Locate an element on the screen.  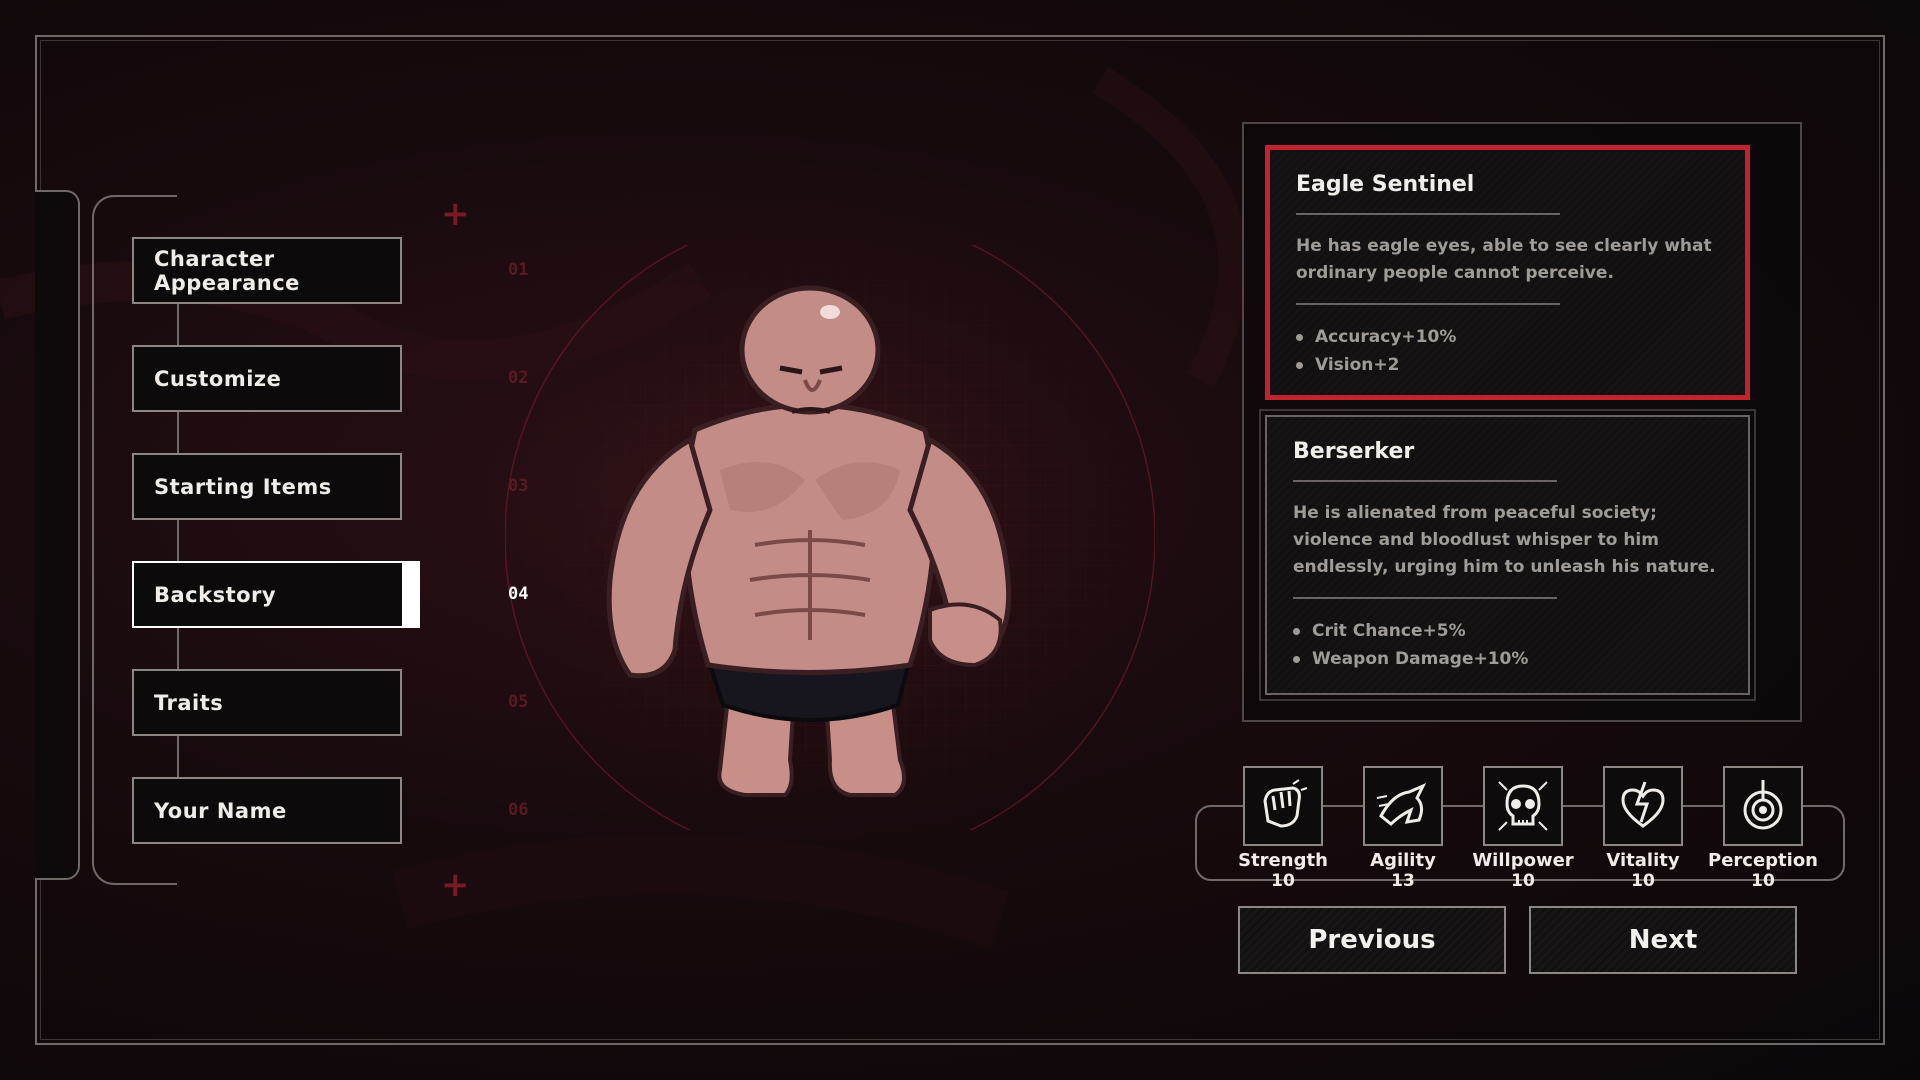
previous-button: Previous is located at coordinates (1372, 940).